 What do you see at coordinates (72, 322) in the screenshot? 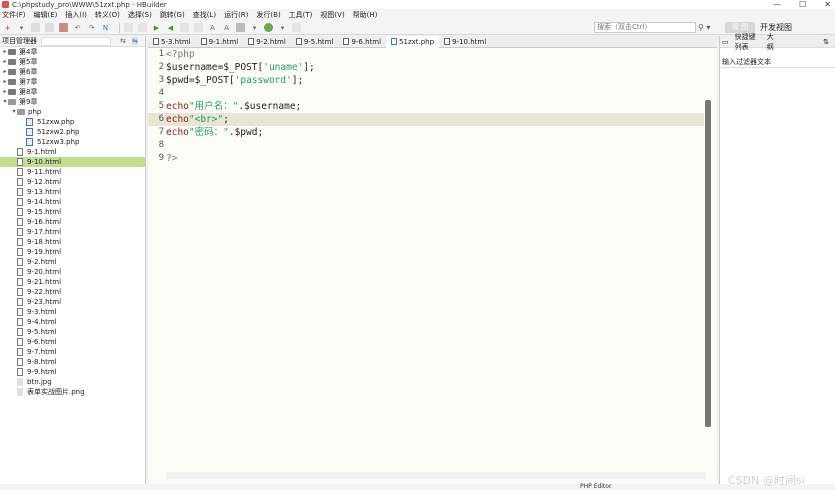
I see `tree-item: 9-4.html` at bounding box center [72, 322].